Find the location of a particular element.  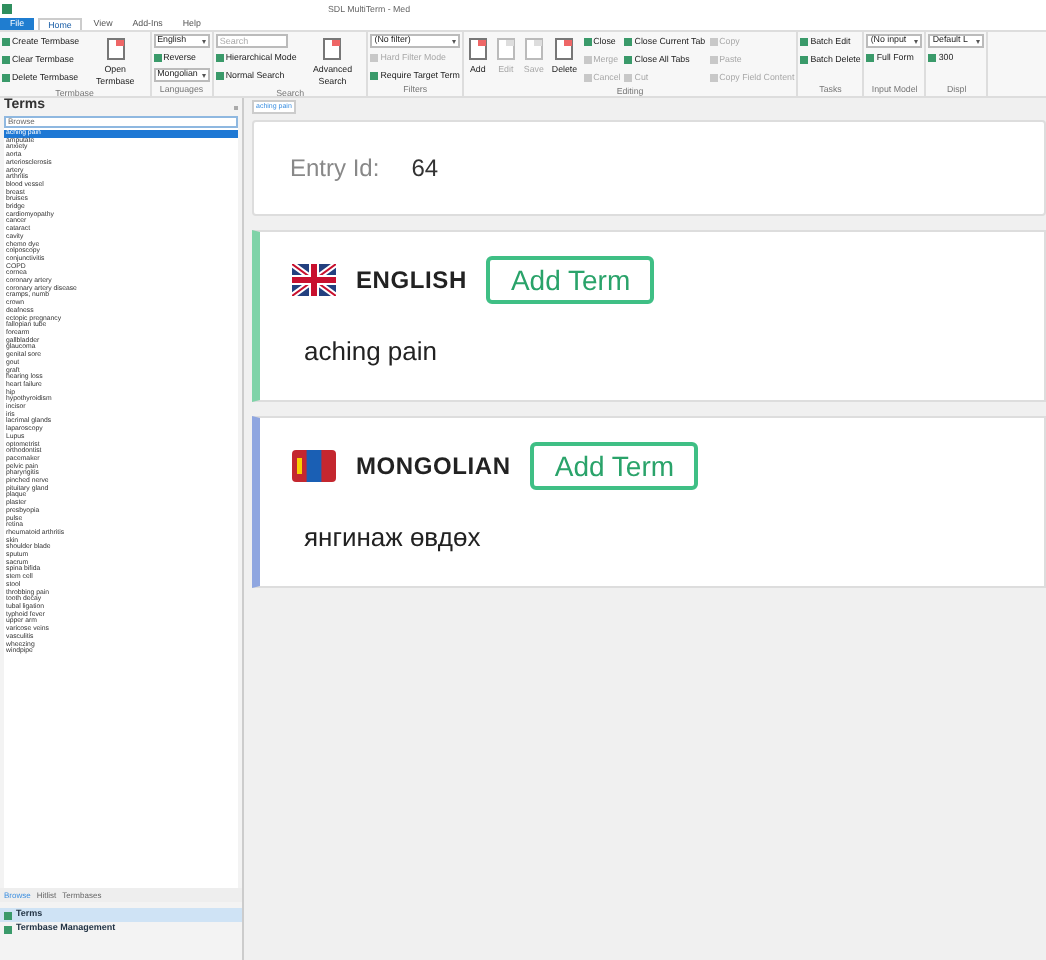

language-name: ENGLISH is located at coordinates (411, 281).